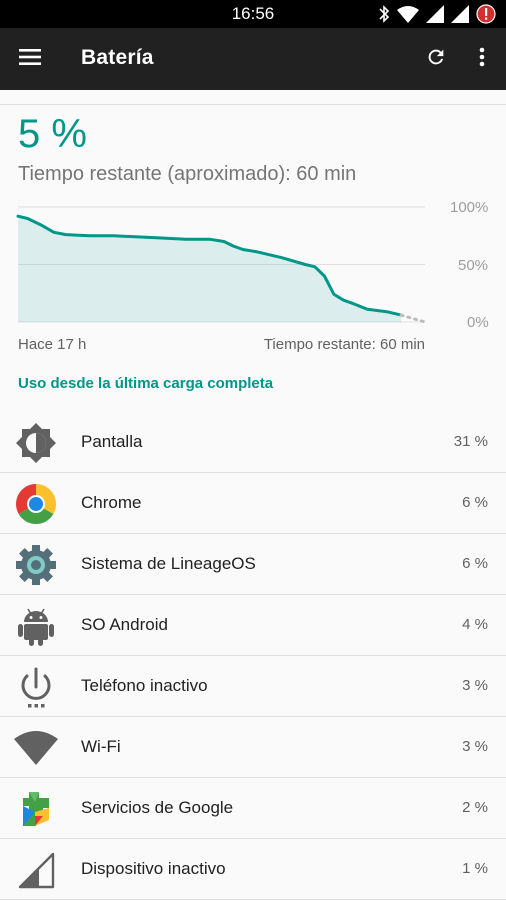  I want to click on y-tick-0: 0%, so click(478, 322).